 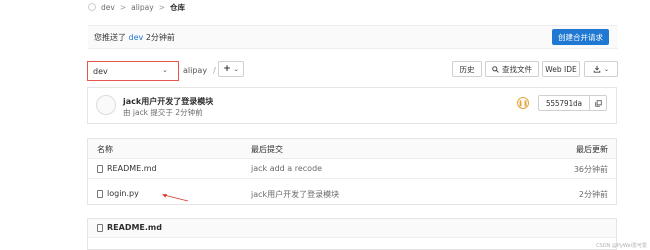 I want to click on header-name: 名称, so click(x=105, y=149).